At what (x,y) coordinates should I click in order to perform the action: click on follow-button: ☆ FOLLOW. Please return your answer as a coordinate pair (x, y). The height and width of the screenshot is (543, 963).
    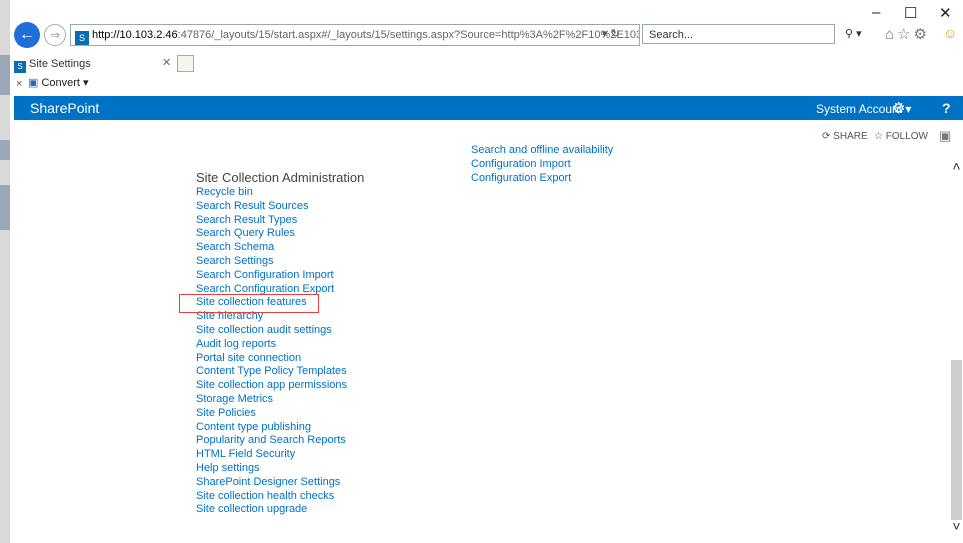
    Looking at the image, I should click on (901, 136).